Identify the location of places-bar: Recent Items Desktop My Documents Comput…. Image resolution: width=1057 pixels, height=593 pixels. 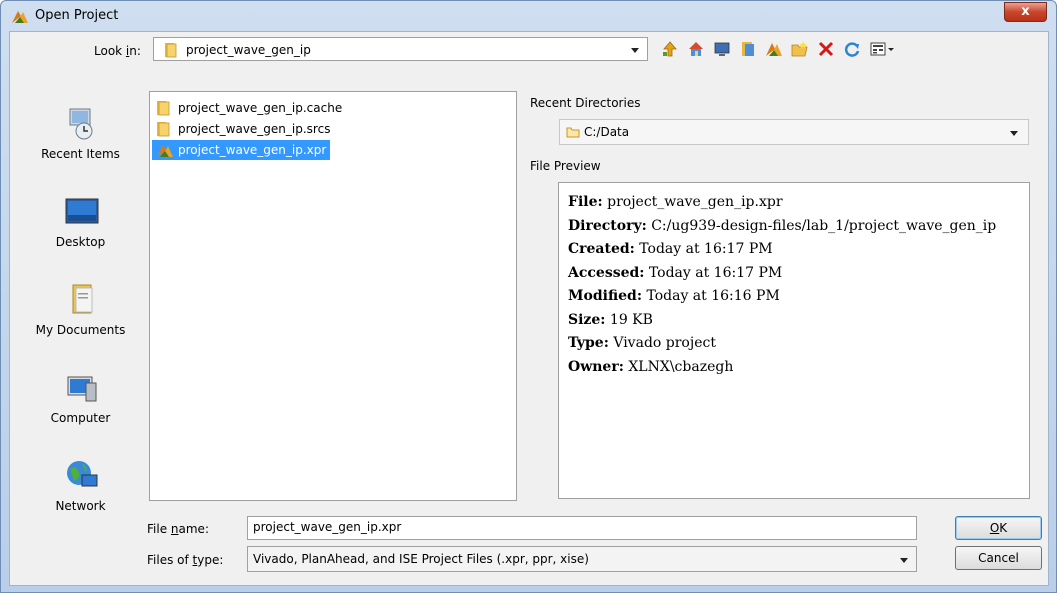
(80, 300).